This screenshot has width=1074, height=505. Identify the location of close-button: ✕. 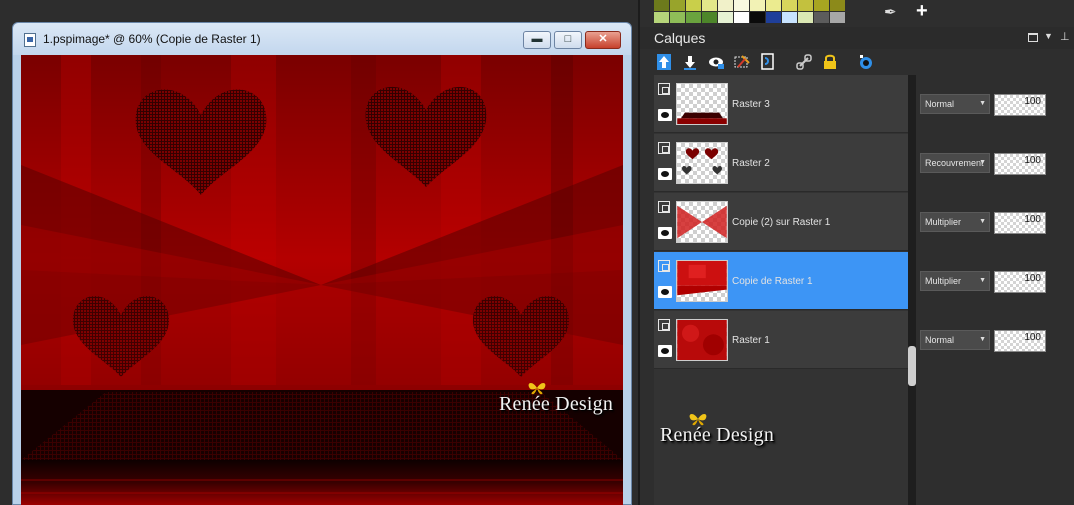
(603, 40).